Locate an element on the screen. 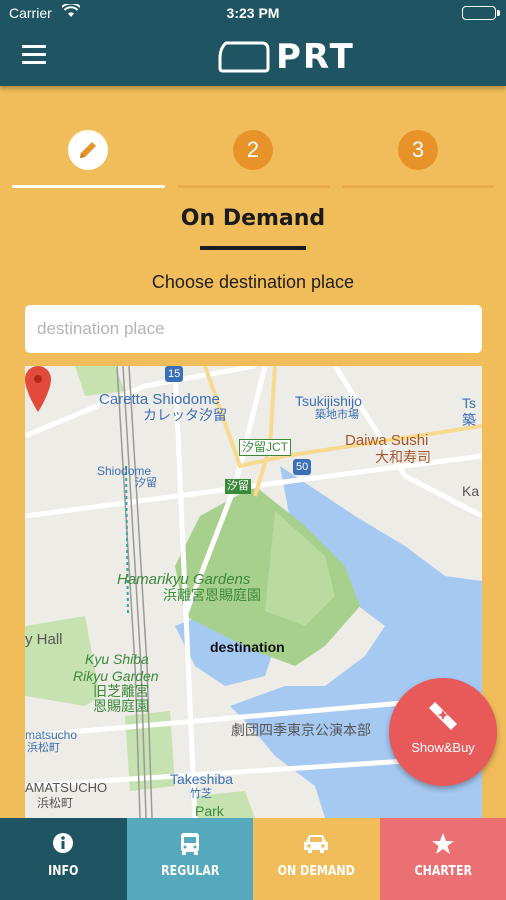 This screenshot has width=506, height=900. map-label-daiwa-jp: 大和寿司 is located at coordinates (403, 457).